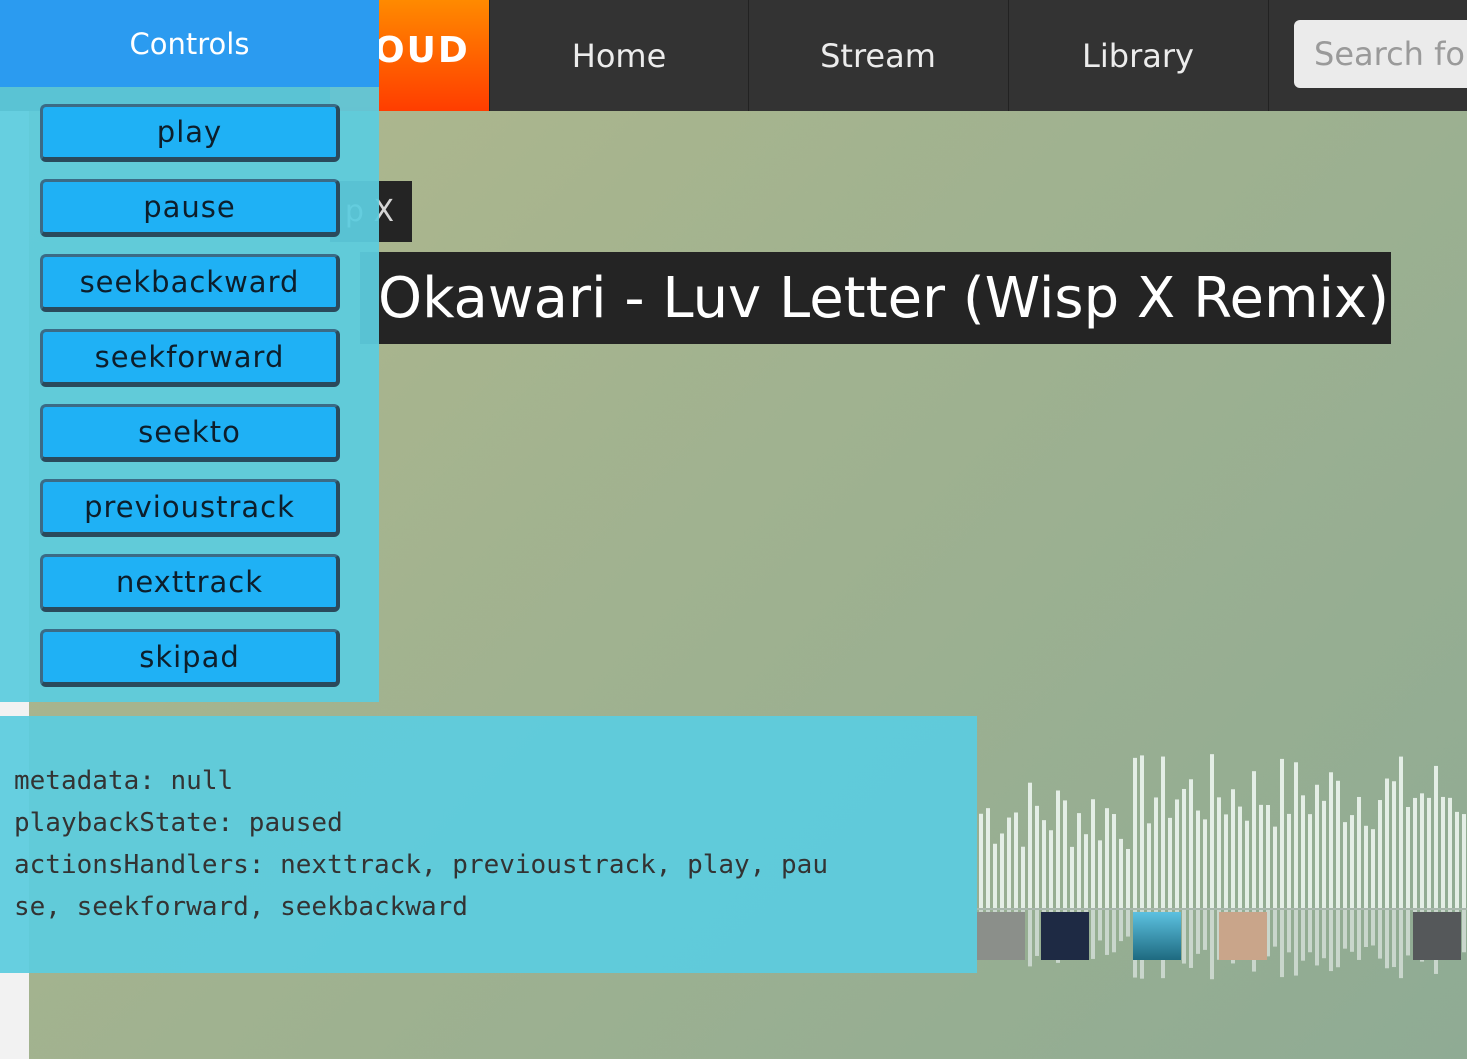 Image resolution: width=1467 pixels, height=1059 pixels. Describe the element at coordinates (190, 508) in the screenshot. I see `previoustrack-button: previoustrack` at that location.